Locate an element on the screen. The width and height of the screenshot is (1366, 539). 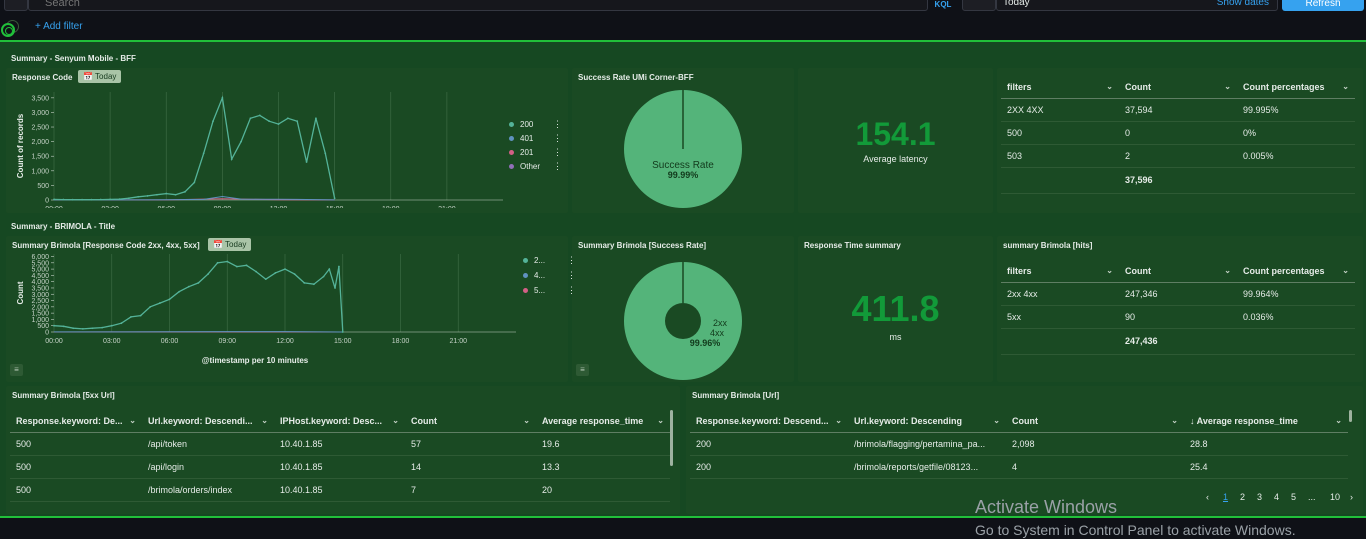
show-dates-link: Show dates is located at coordinates (1243, 4).